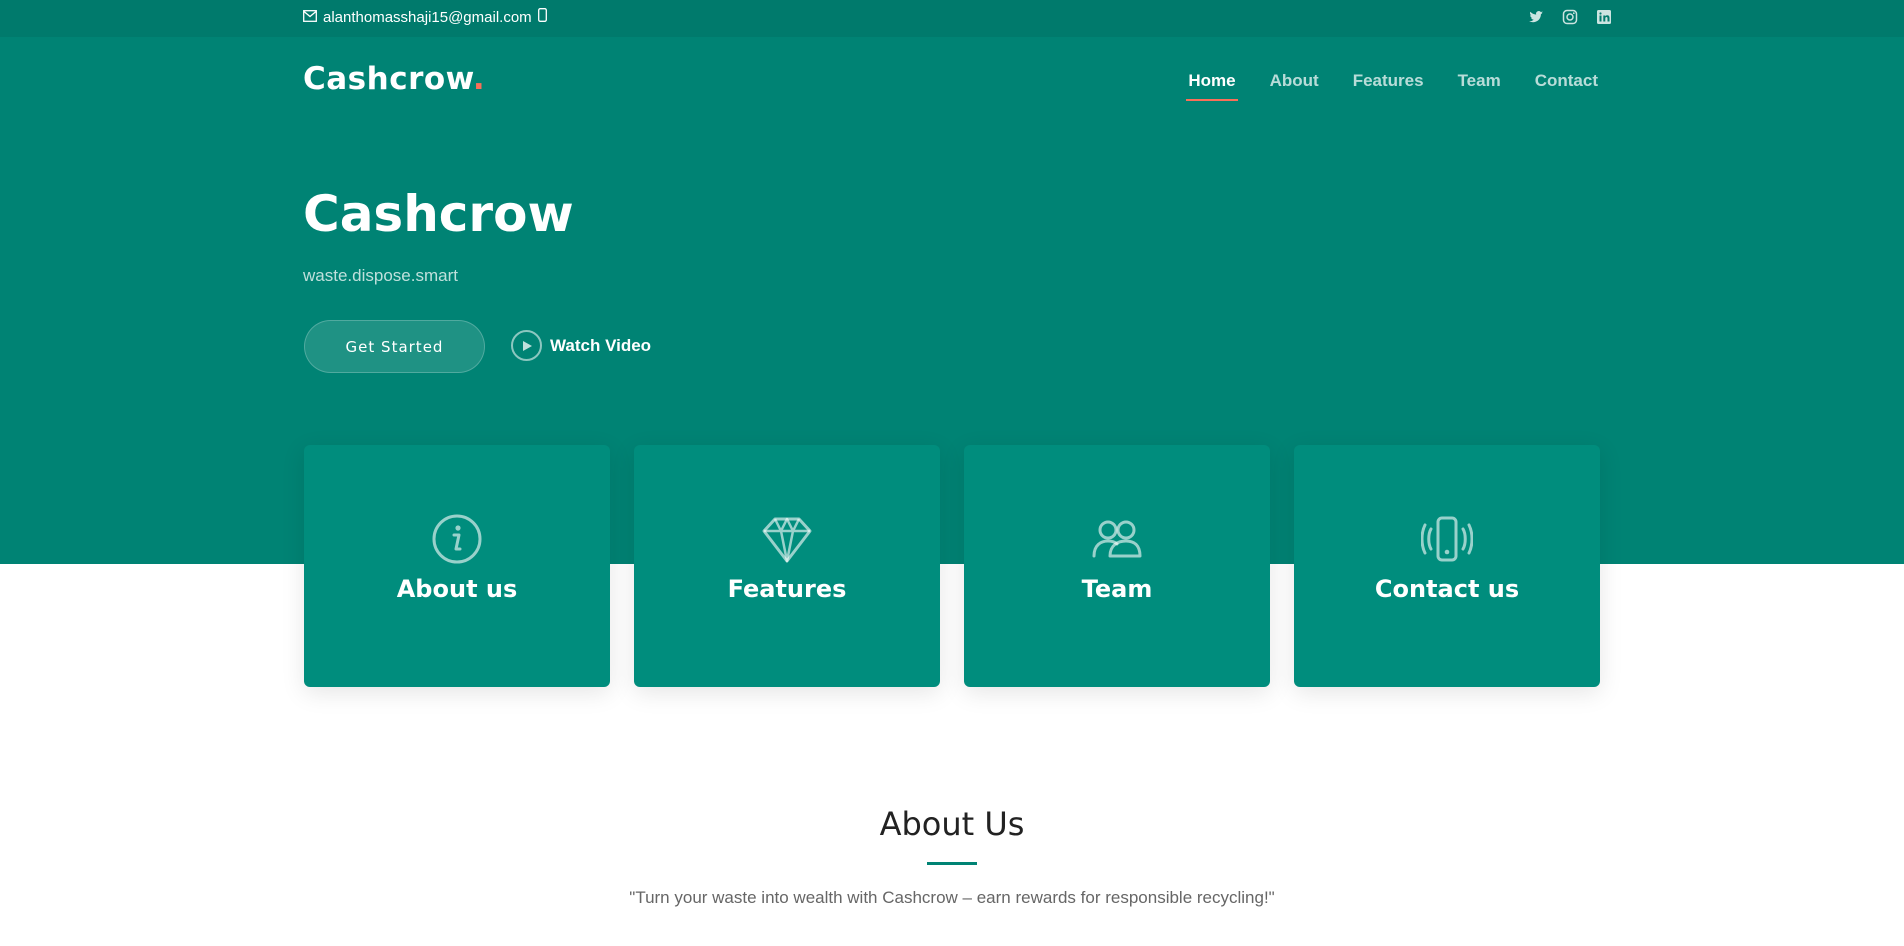 Image resolution: width=1904 pixels, height=946 pixels. What do you see at coordinates (601, 345) in the screenshot?
I see `watch-video-label: Watch Video` at bounding box center [601, 345].